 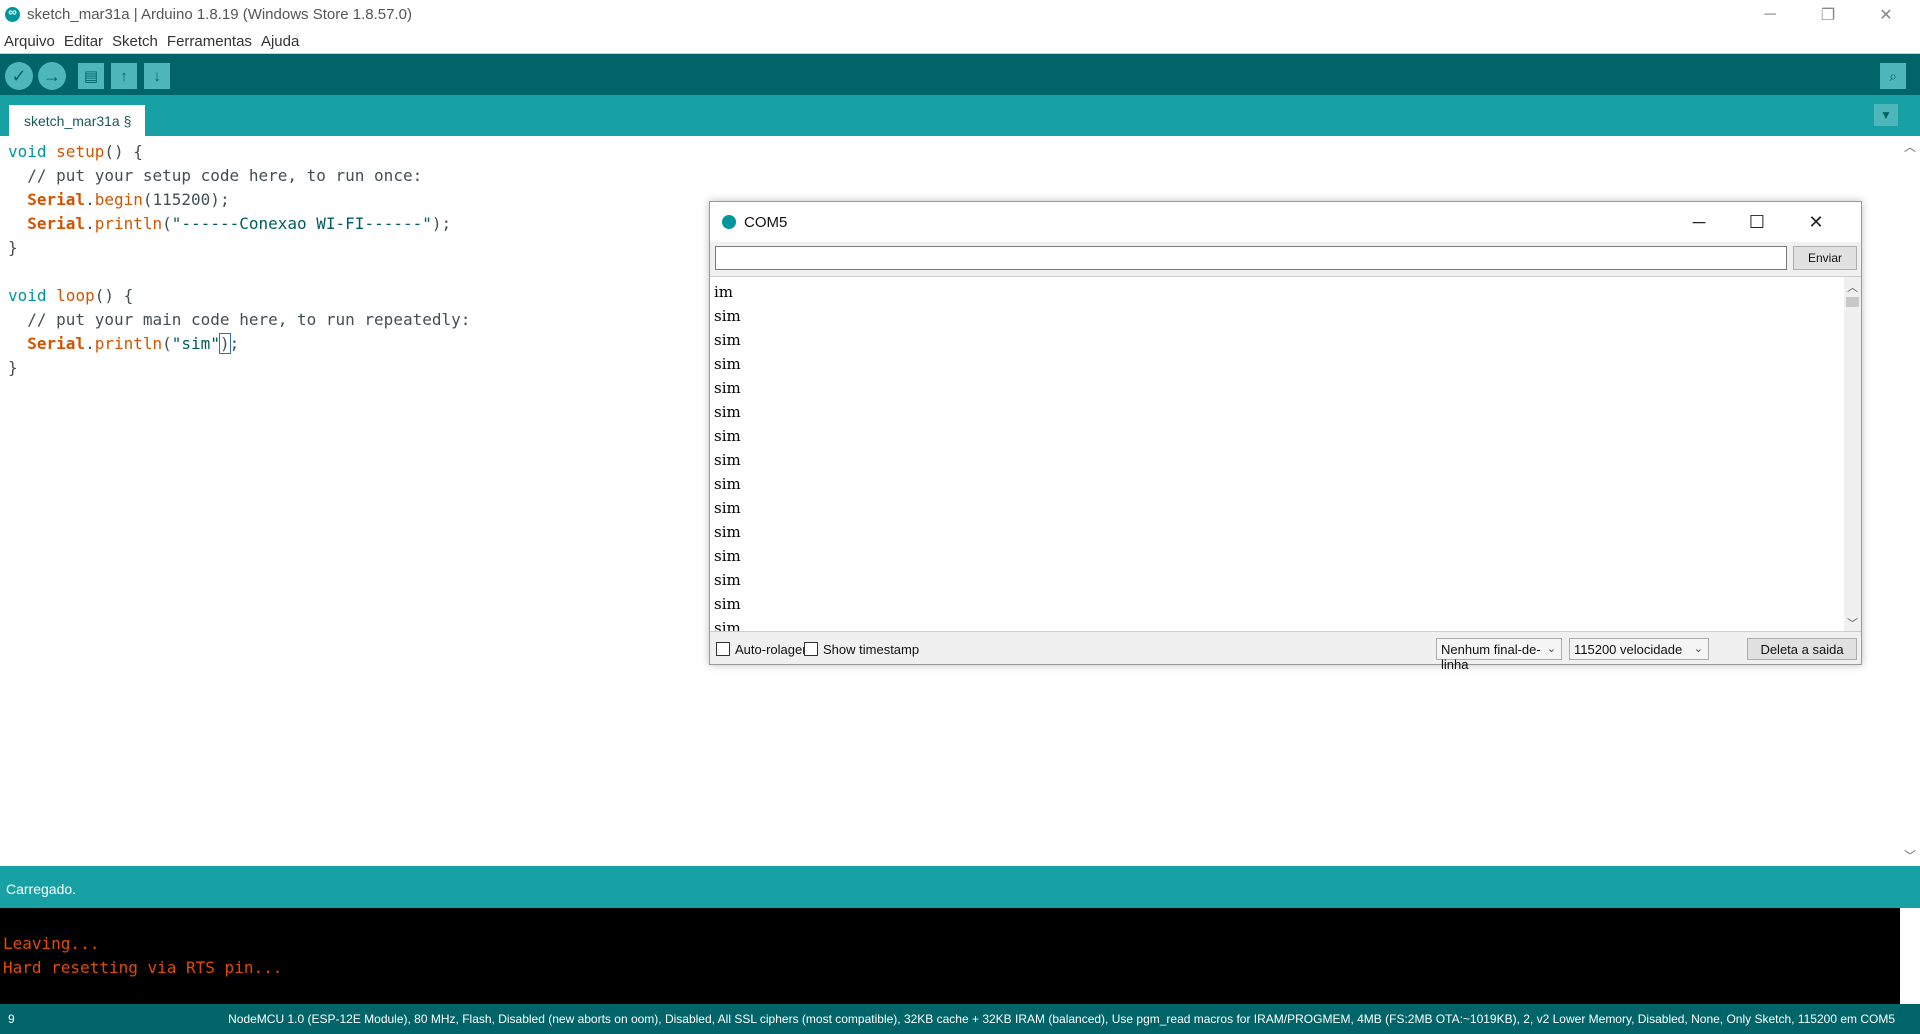 What do you see at coordinates (1852, 302) in the screenshot?
I see `scroll-thumb` at bounding box center [1852, 302].